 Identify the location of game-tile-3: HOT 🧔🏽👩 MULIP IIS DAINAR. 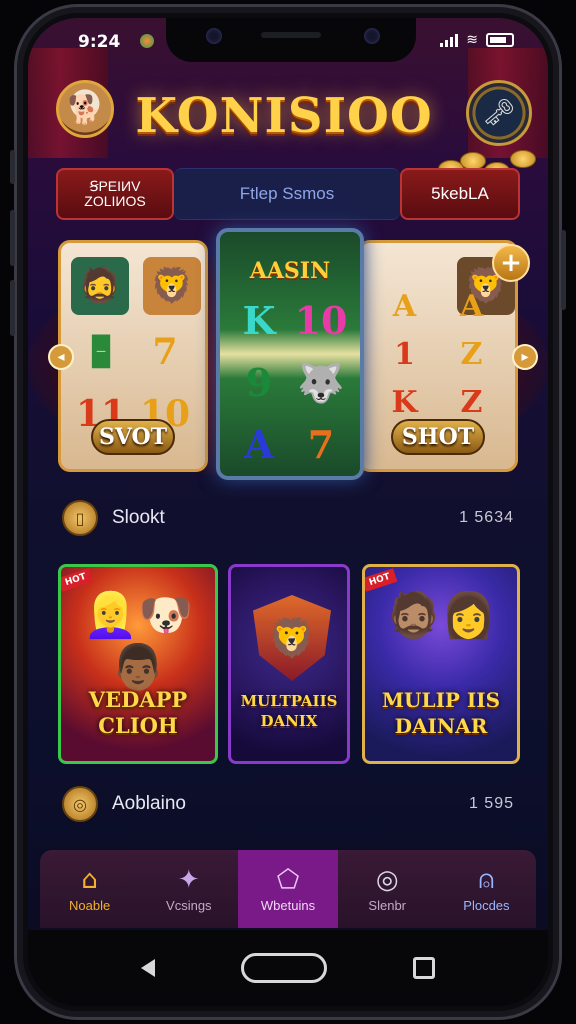
(441, 664).